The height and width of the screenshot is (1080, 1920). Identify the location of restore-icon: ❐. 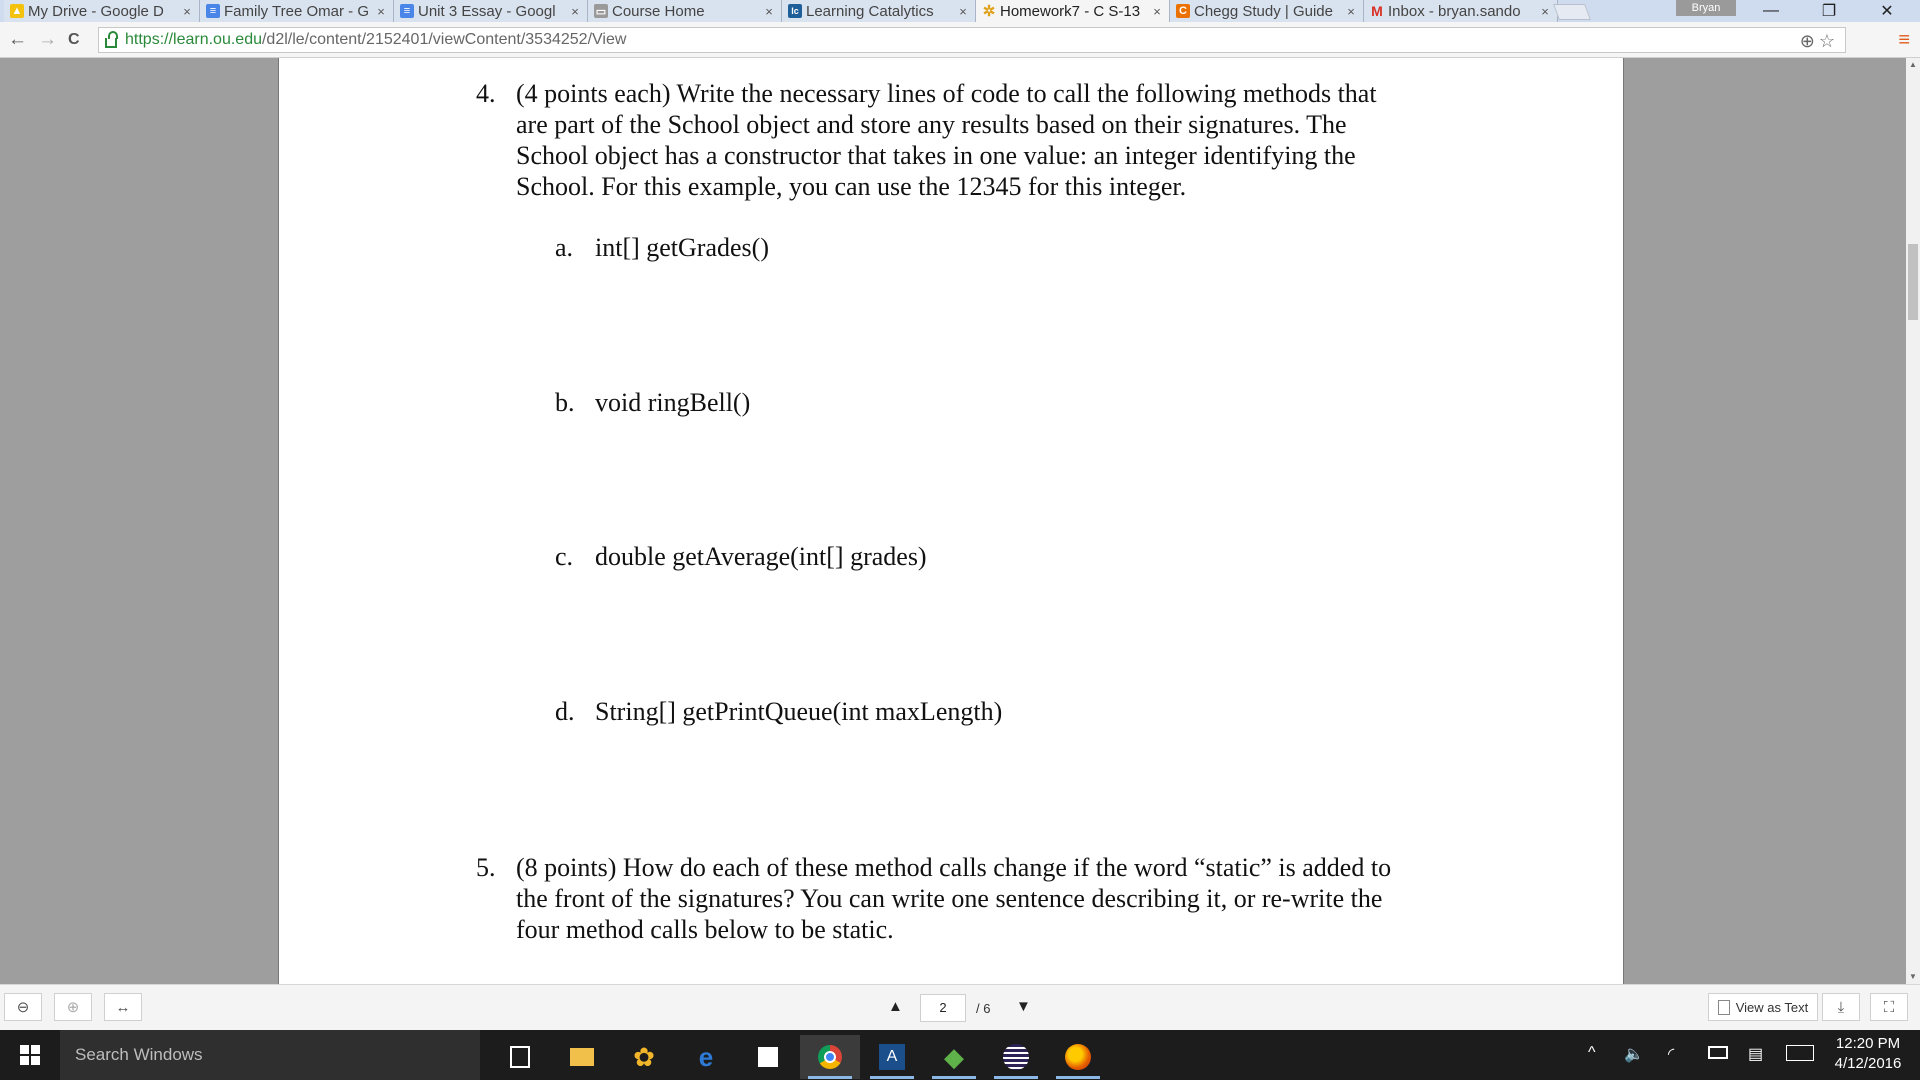
(1829, 11).